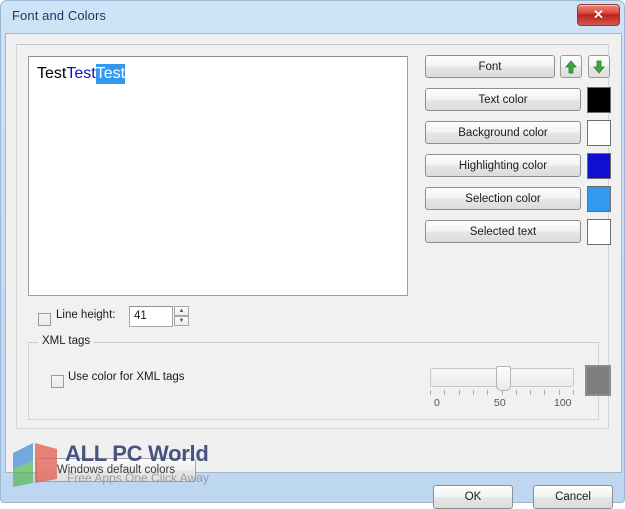 The width and height of the screenshot is (625, 509). What do you see at coordinates (599, 66) in the screenshot?
I see `arrow-down-icon` at bounding box center [599, 66].